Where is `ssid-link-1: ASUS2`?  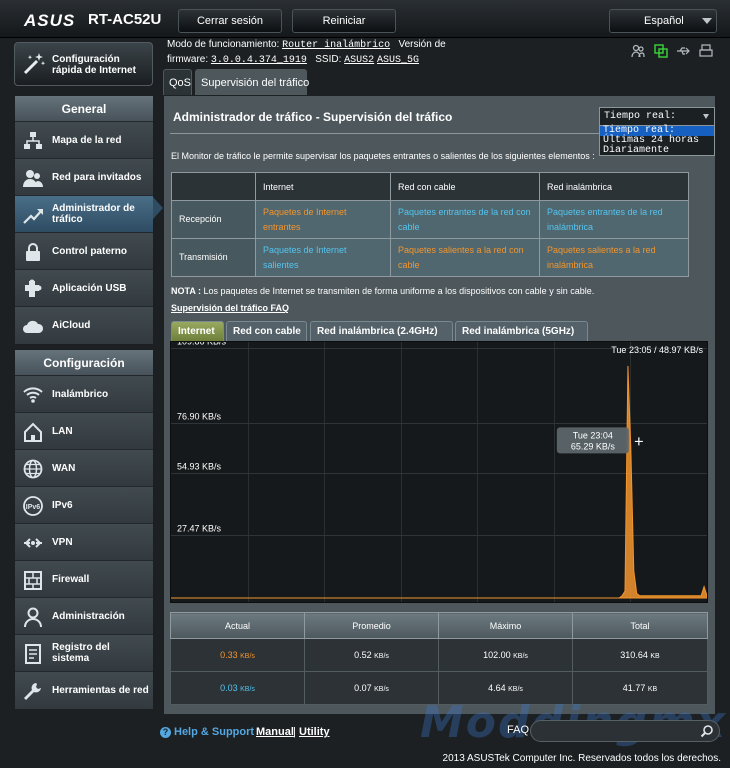 ssid-link-1: ASUS2 is located at coordinates (359, 60).